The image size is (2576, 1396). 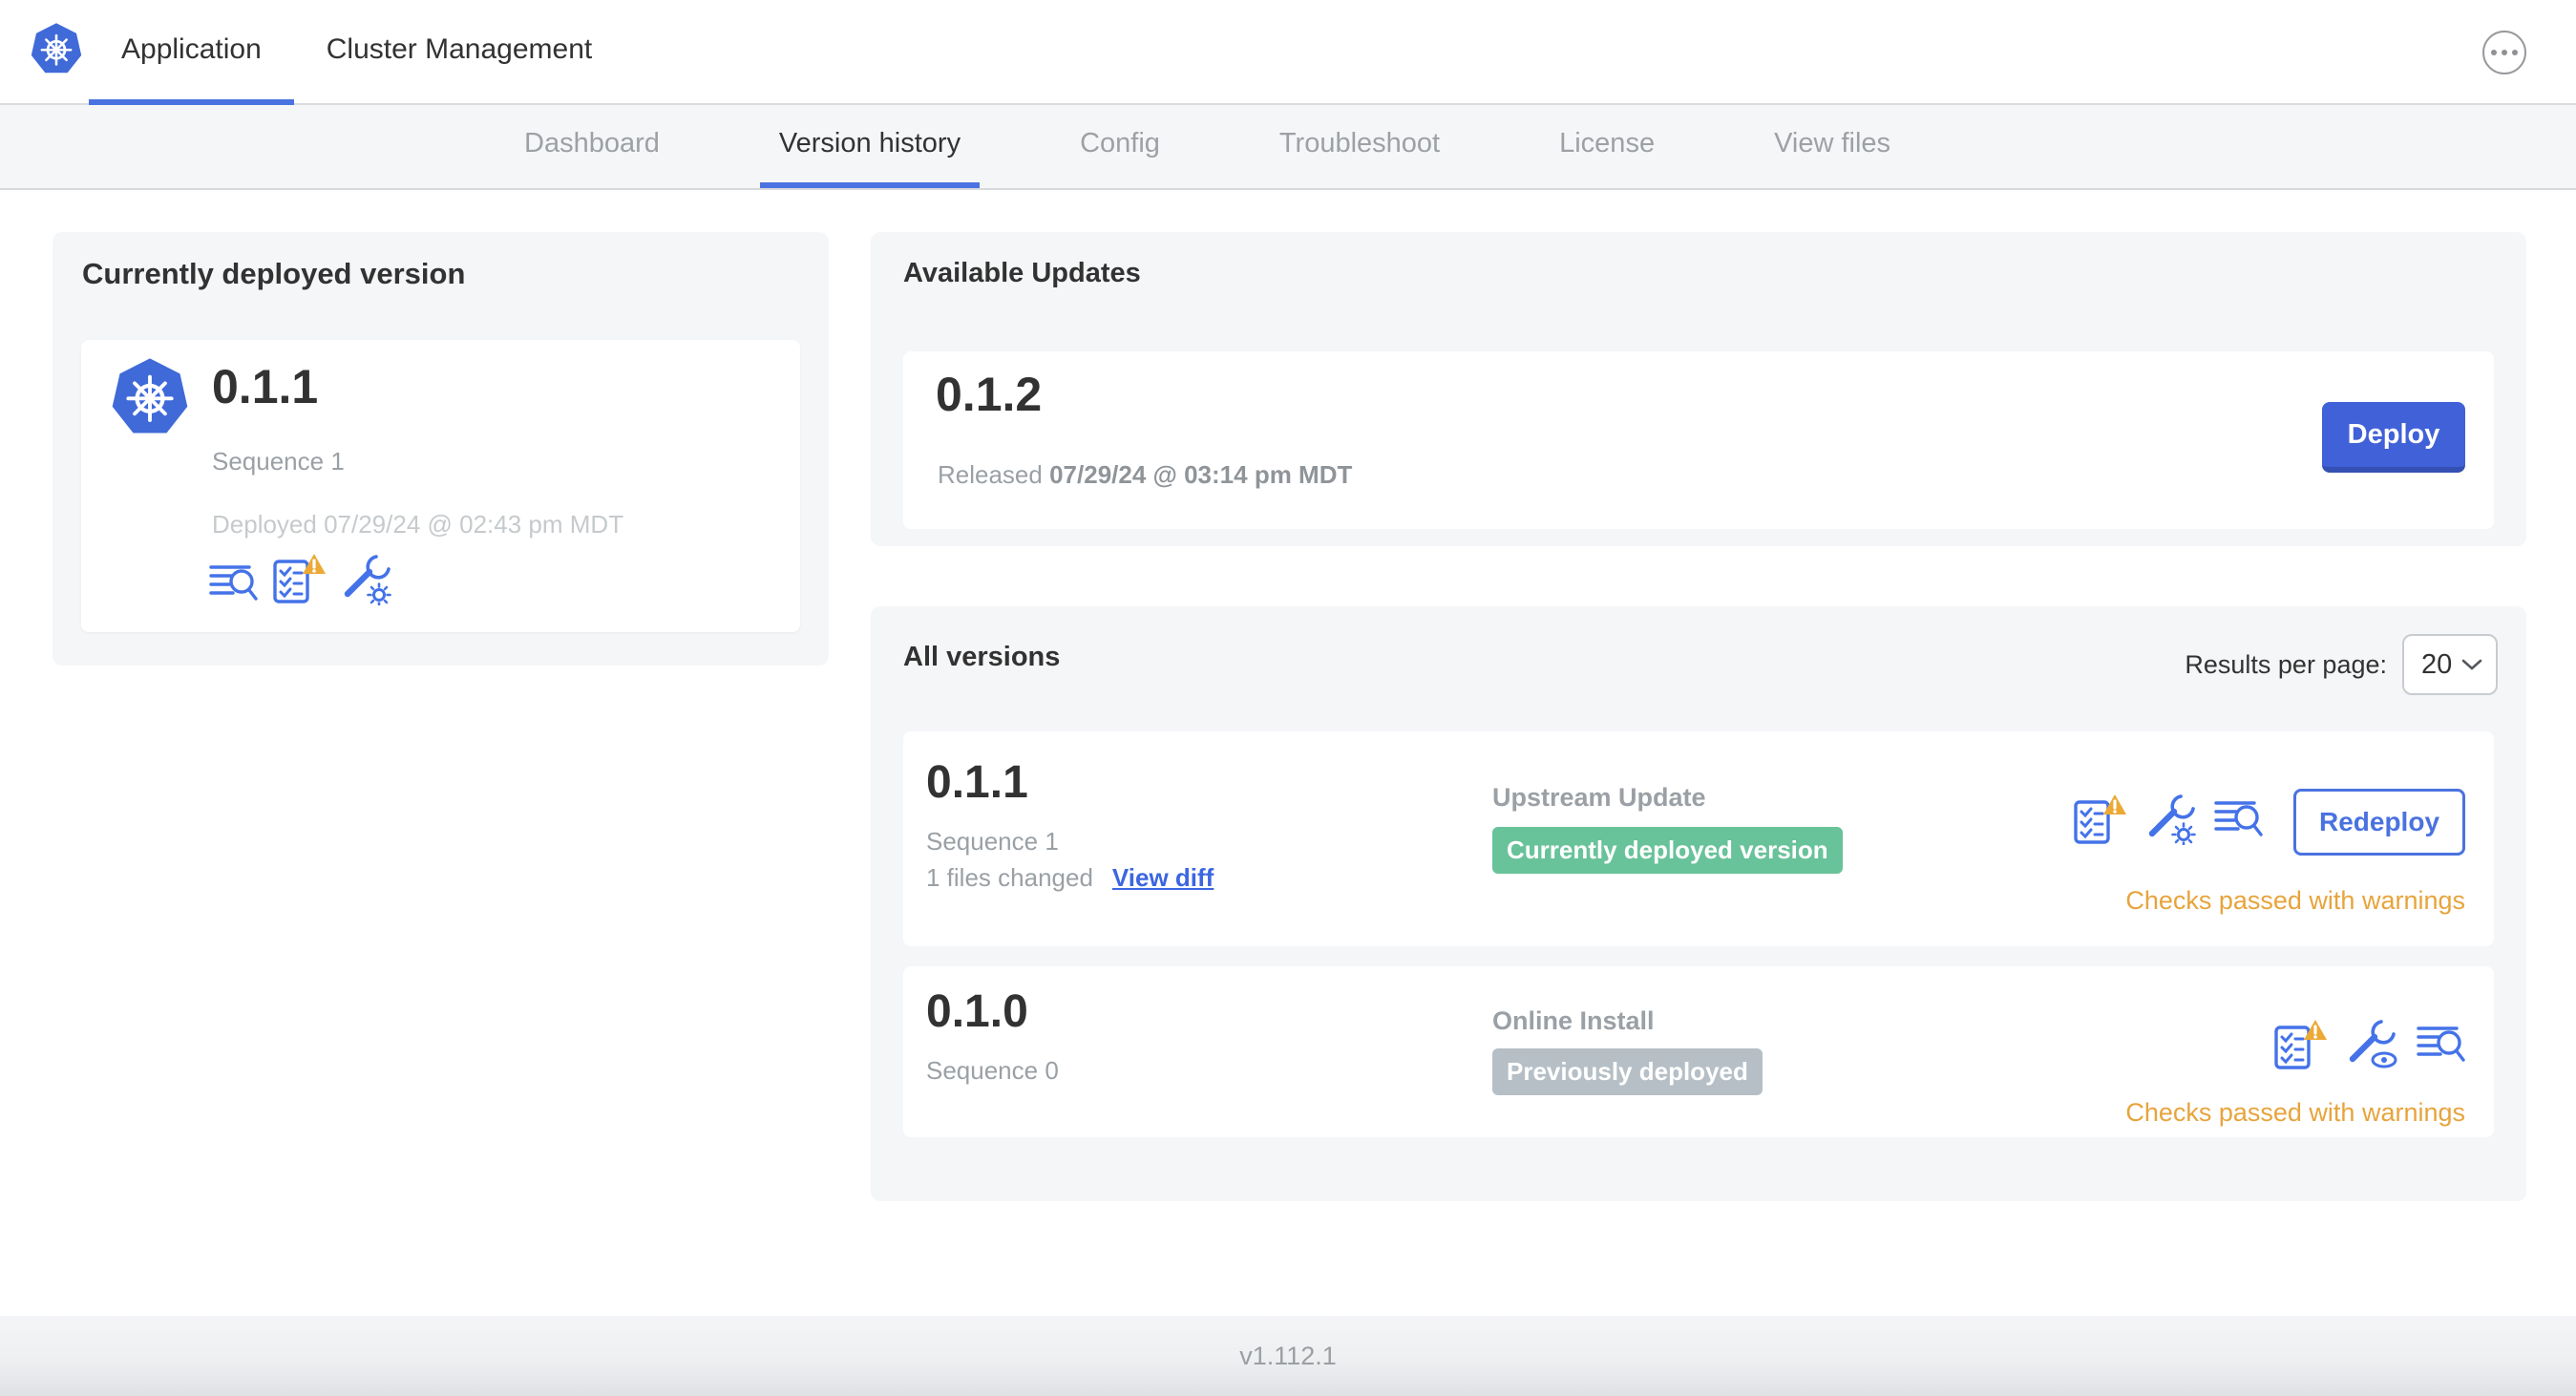 I want to click on ellipsis-menu-icon, so click(x=2504, y=52).